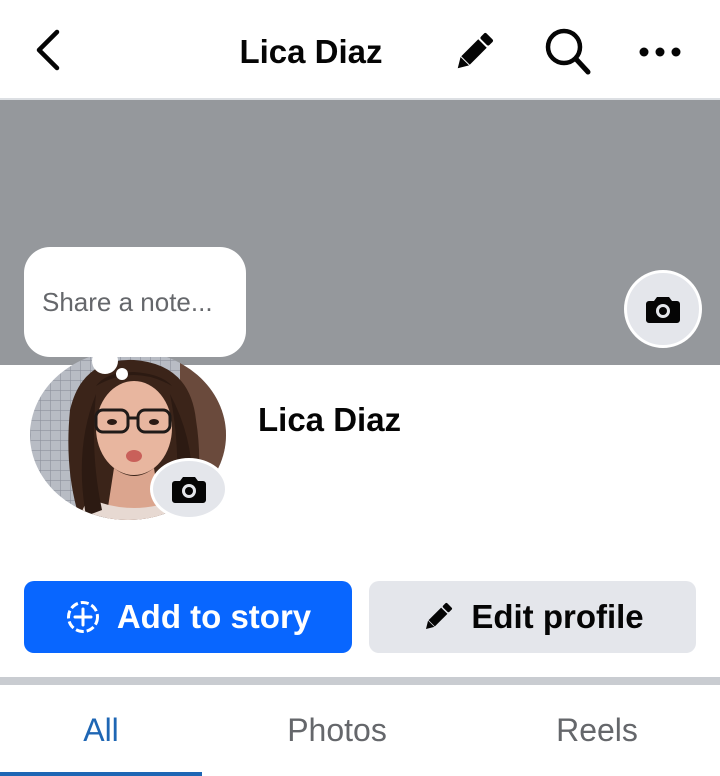  Describe the element at coordinates (105, 361) in the screenshot. I see `note-bubble-tail` at that location.